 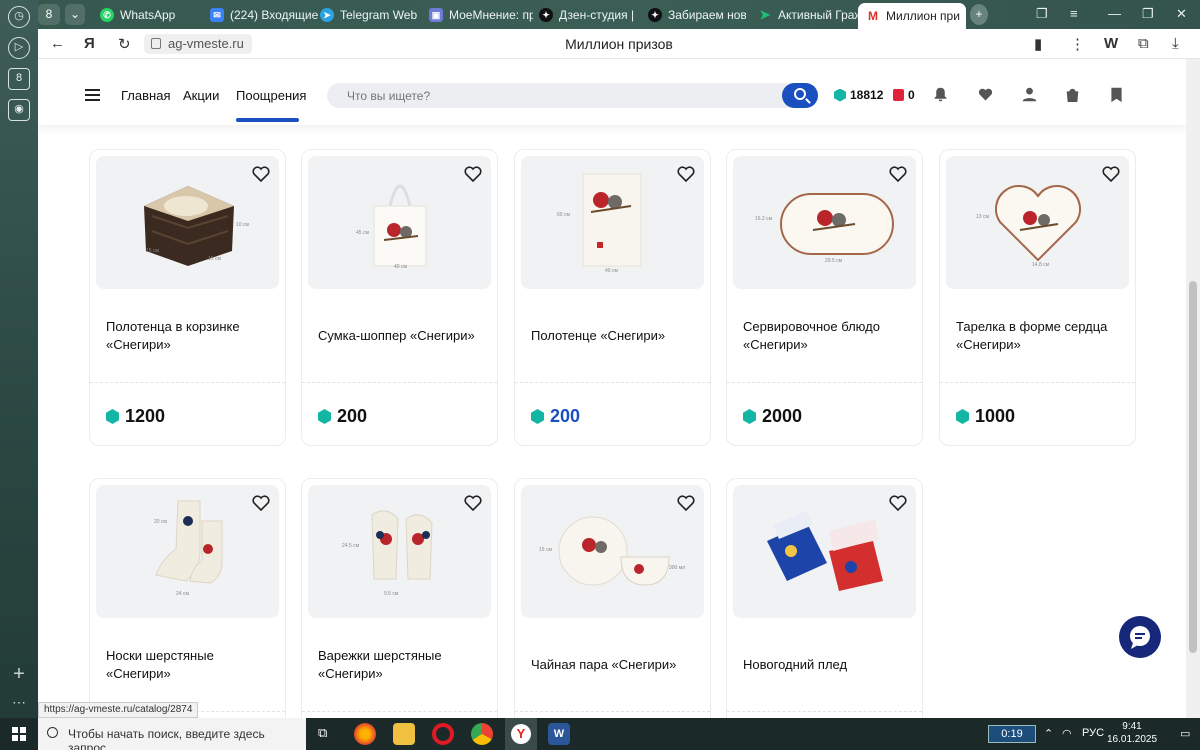 I want to click on red-balance: 0, so click(x=904, y=95).